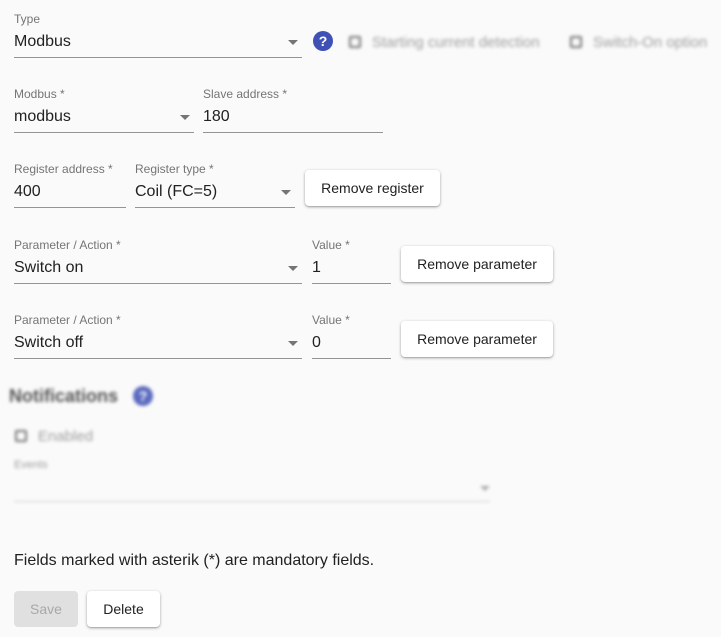  I want to click on save-button: Save, so click(46, 609).